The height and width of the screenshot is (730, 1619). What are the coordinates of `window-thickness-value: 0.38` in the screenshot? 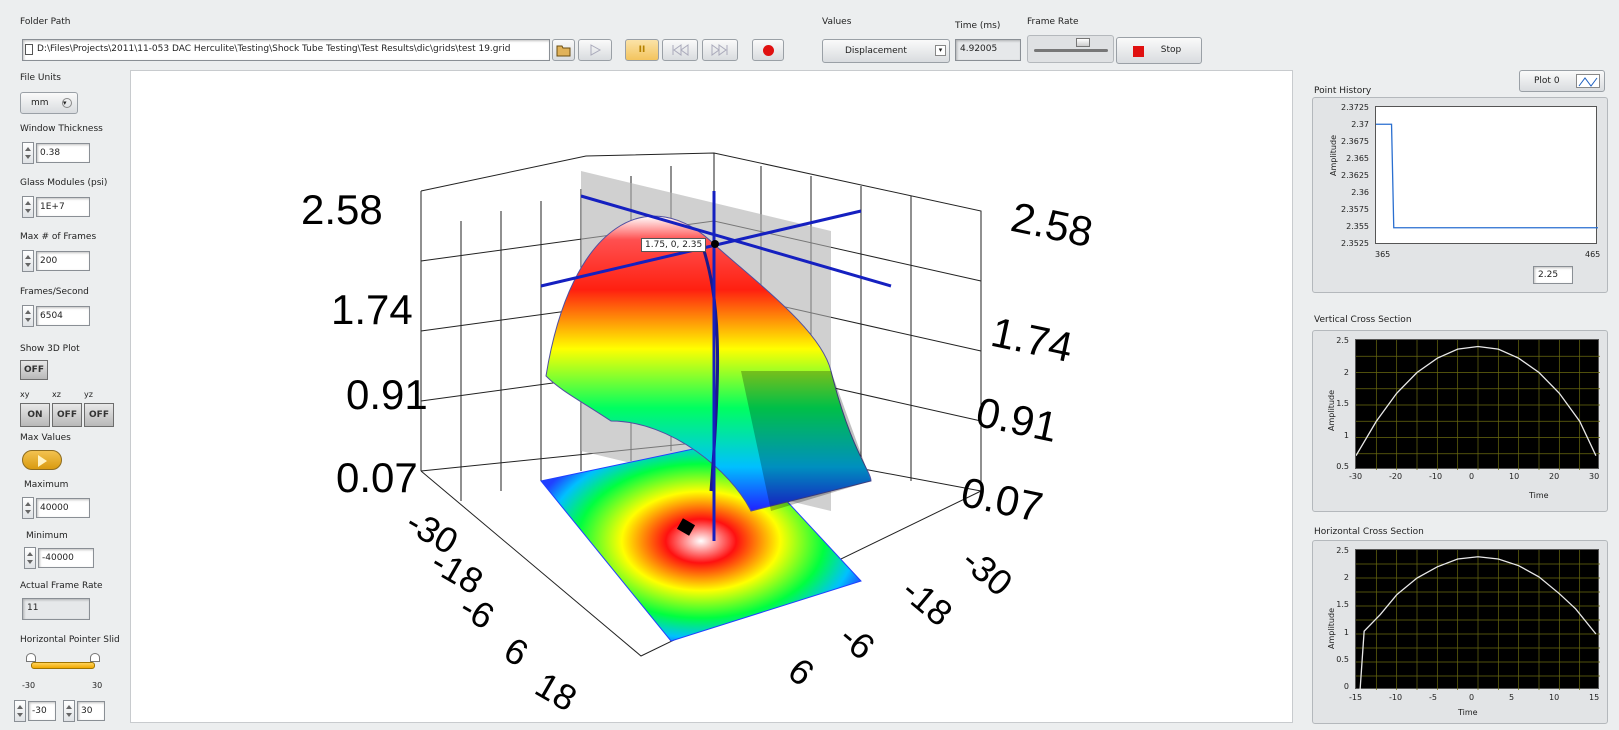 It's located at (63, 153).